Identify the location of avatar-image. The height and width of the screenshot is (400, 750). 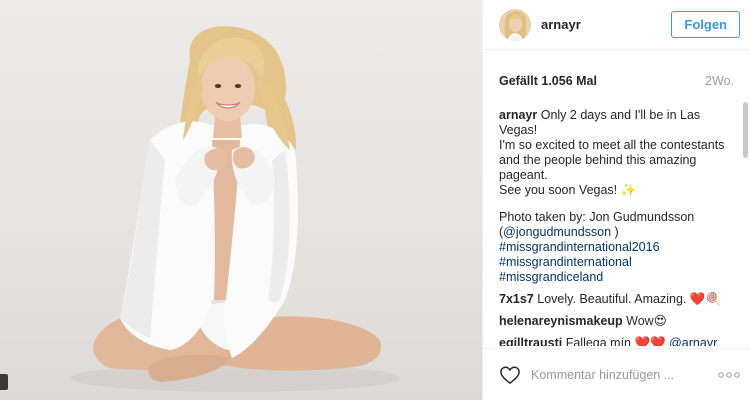
(515, 24).